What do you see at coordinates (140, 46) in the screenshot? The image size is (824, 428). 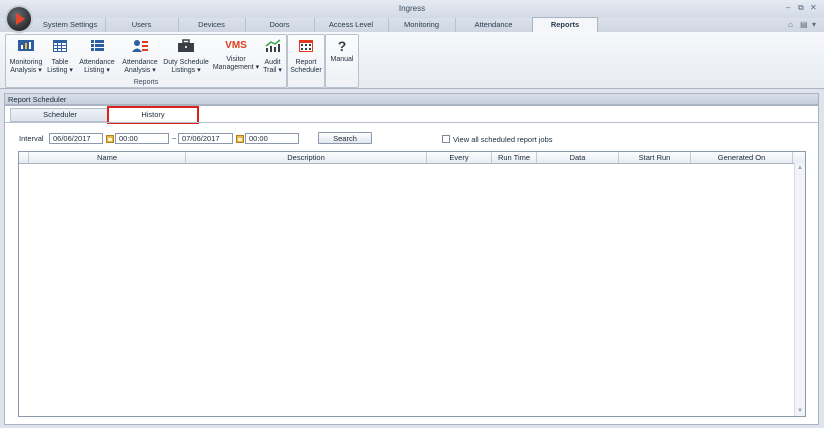 I see `user-list-icon` at bounding box center [140, 46].